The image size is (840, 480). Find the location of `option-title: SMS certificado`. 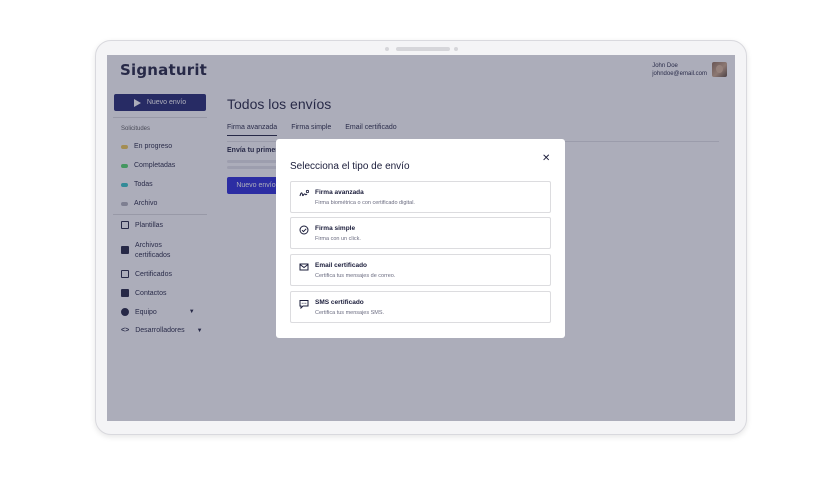

option-title: SMS certificado is located at coordinates (339, 302).